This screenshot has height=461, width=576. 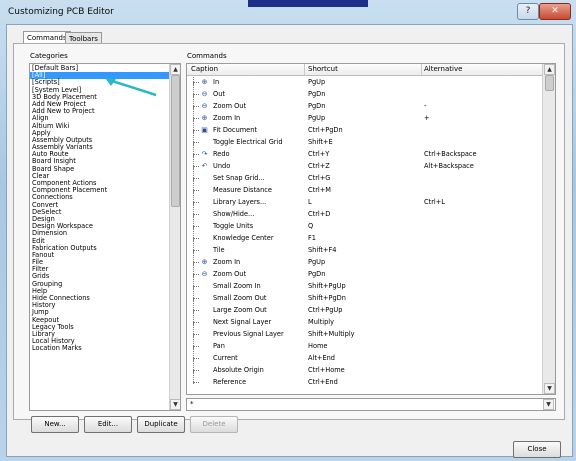 I want to click on column-alternative: Alternative, so click(x=443, y=69).